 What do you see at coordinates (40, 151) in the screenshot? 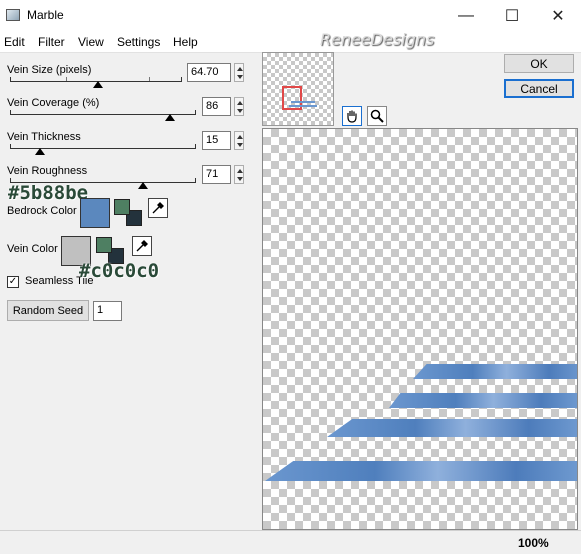
I see `vein-thickness-slider-thumb` at bounding box center [40, 151].